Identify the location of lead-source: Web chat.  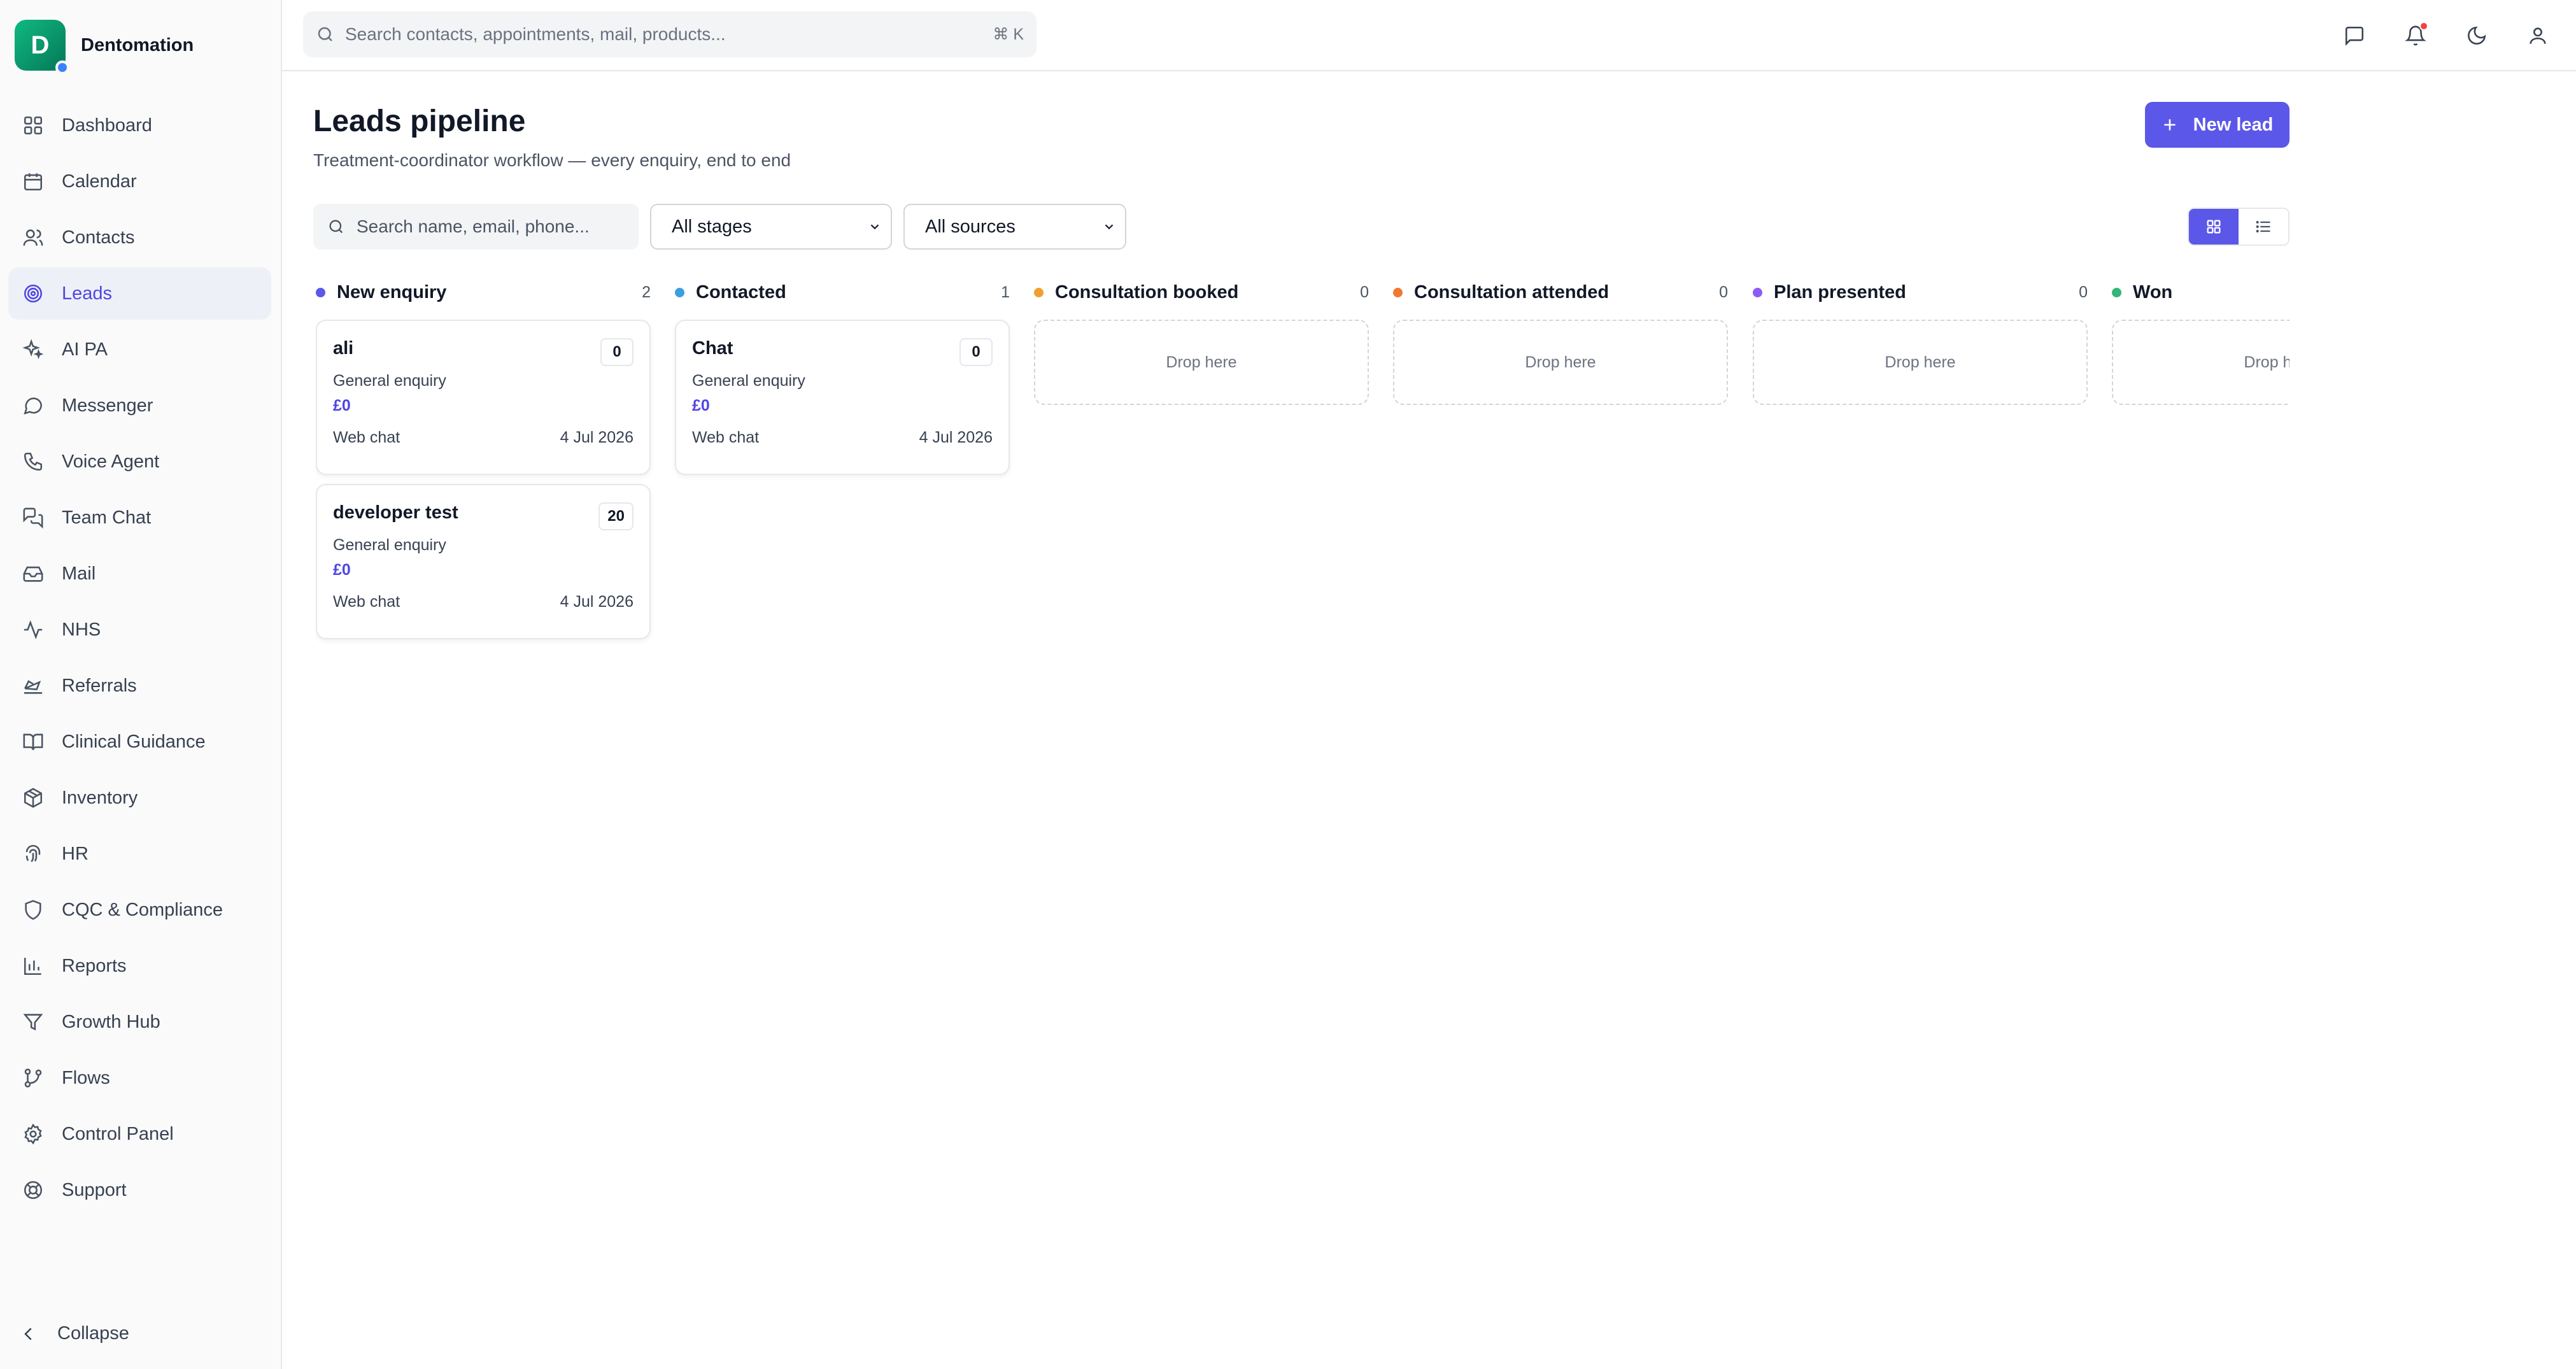
(366, 438).